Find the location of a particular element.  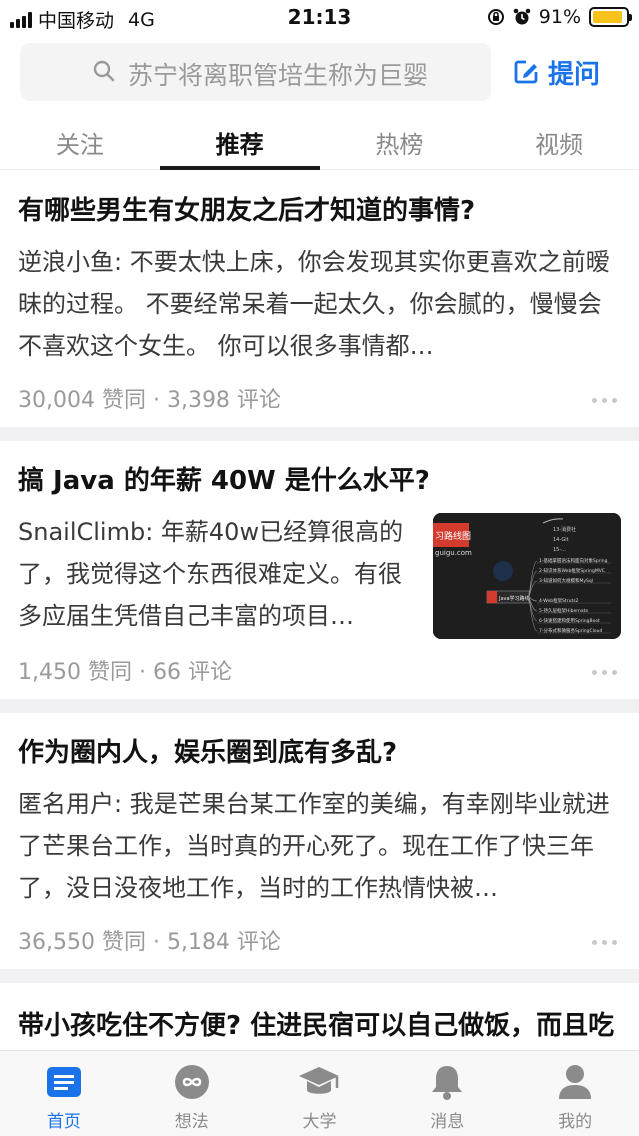

thumb-top-branch: 13-消费社 is located at coordinates (564, 529).